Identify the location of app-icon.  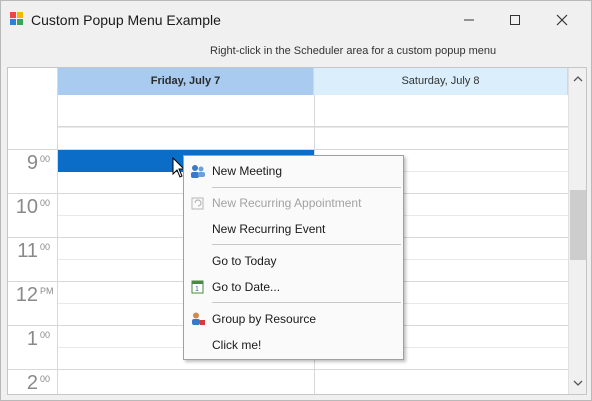
(16, 18).